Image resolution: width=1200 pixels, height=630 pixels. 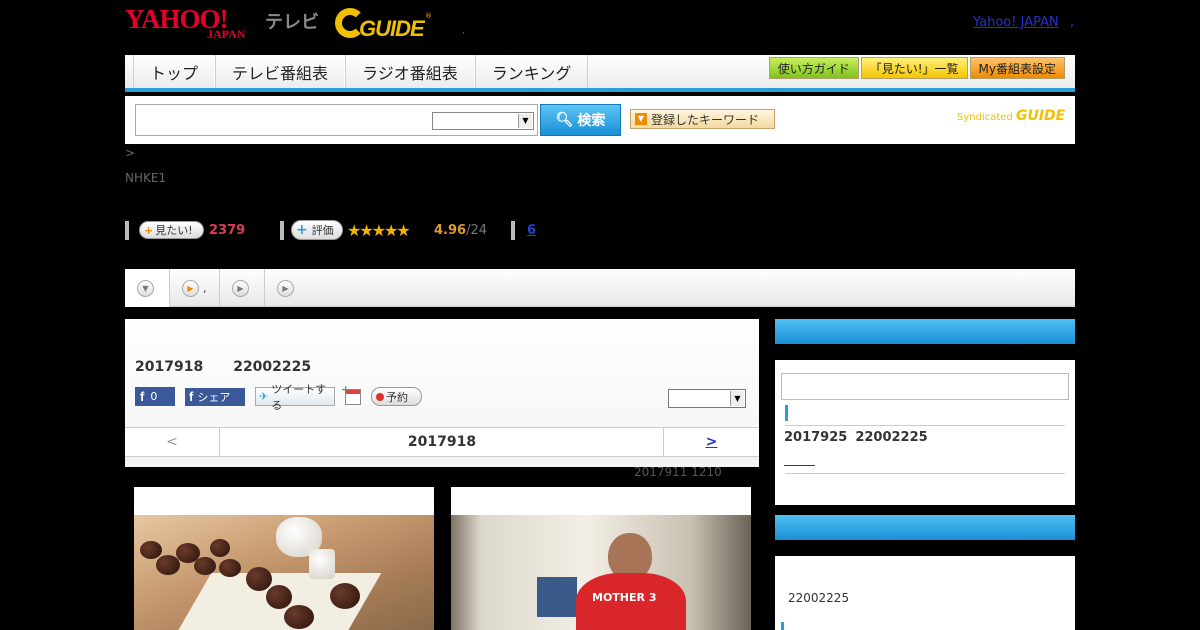 What do you see at coordinates (463, 31) in the screenshot?
I see `header-mark: ,` at bounding box center [463, 31].